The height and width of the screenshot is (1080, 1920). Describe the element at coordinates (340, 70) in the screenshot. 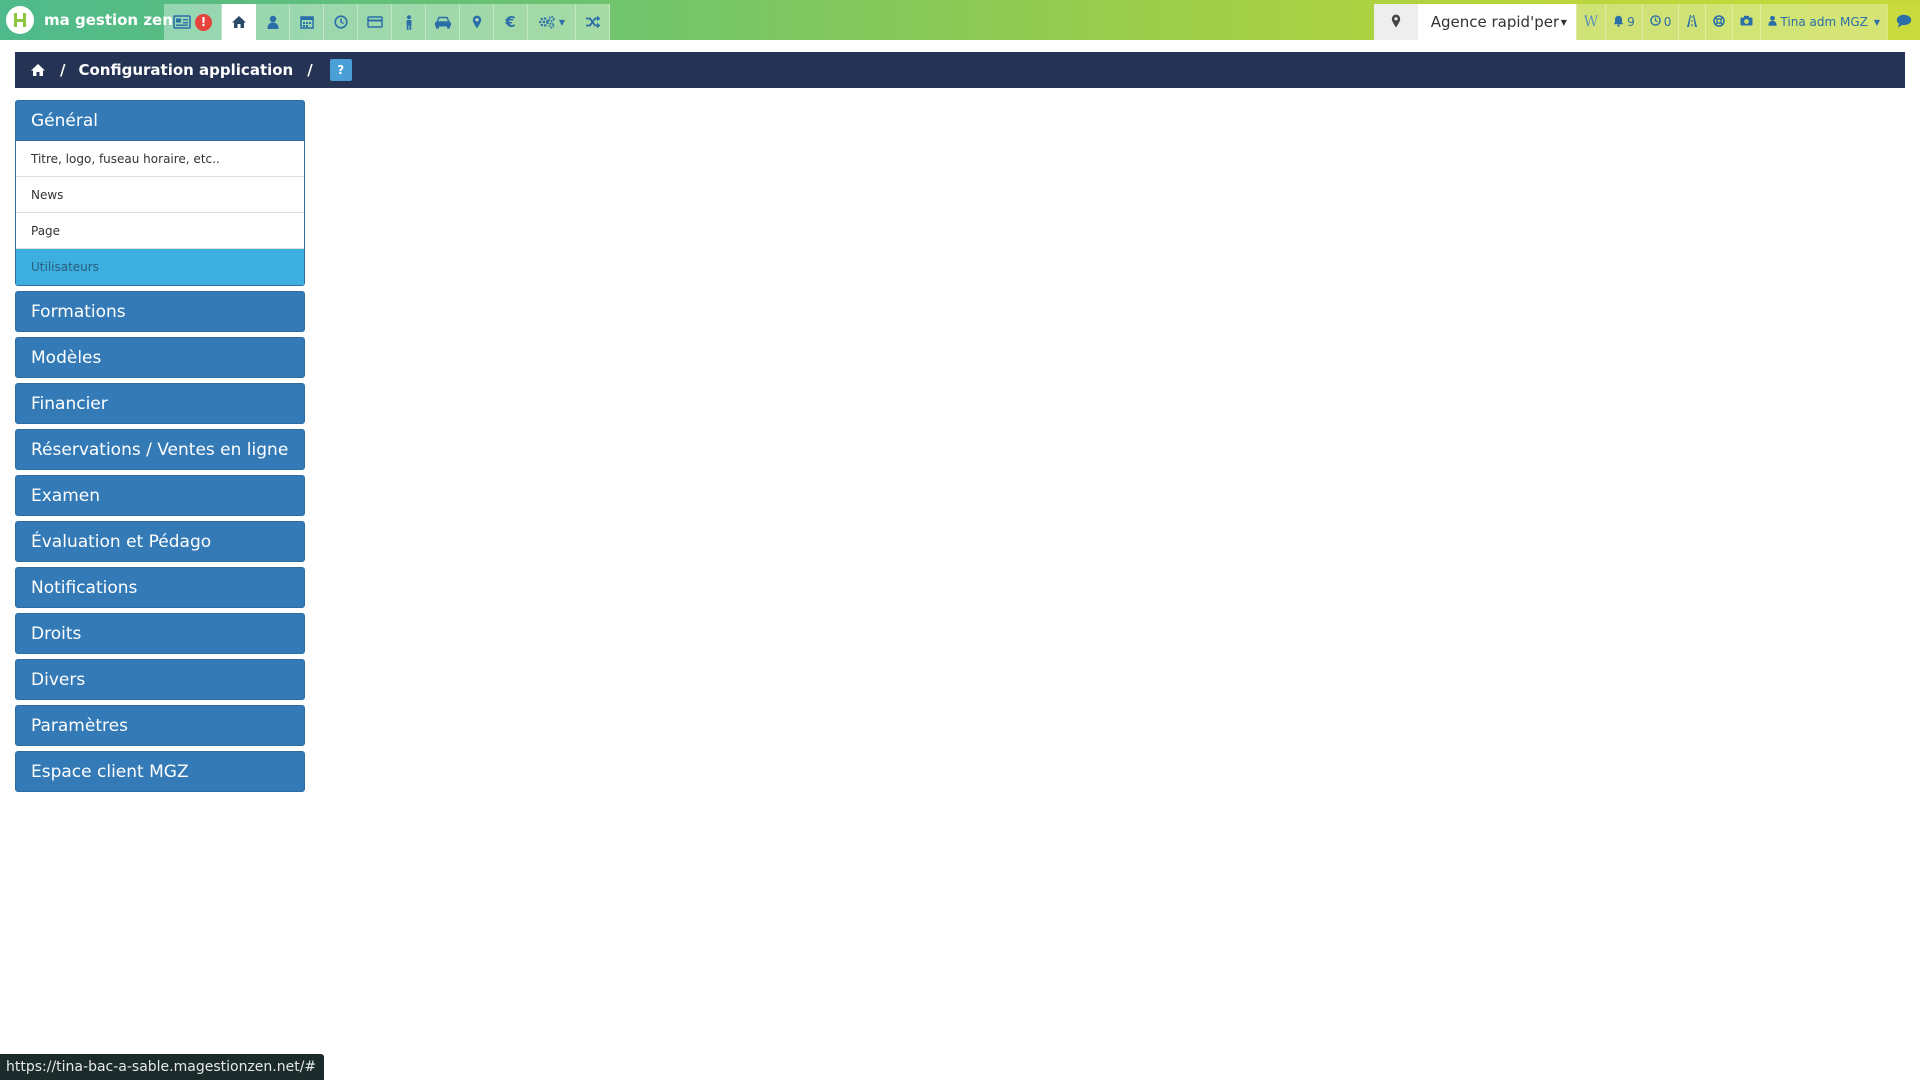

I see `help-button: ?` at that location.